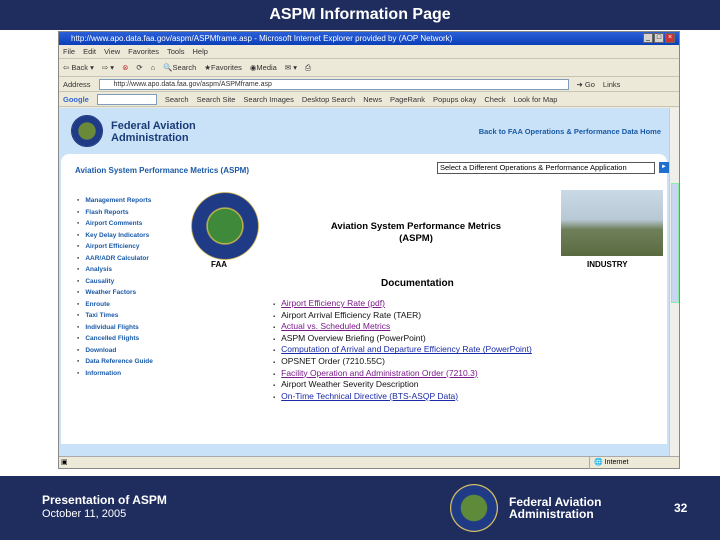 The height and width of the screenshot is (540, 720). I want to click on main-title-line2: (ASPM), so click(416, 238).